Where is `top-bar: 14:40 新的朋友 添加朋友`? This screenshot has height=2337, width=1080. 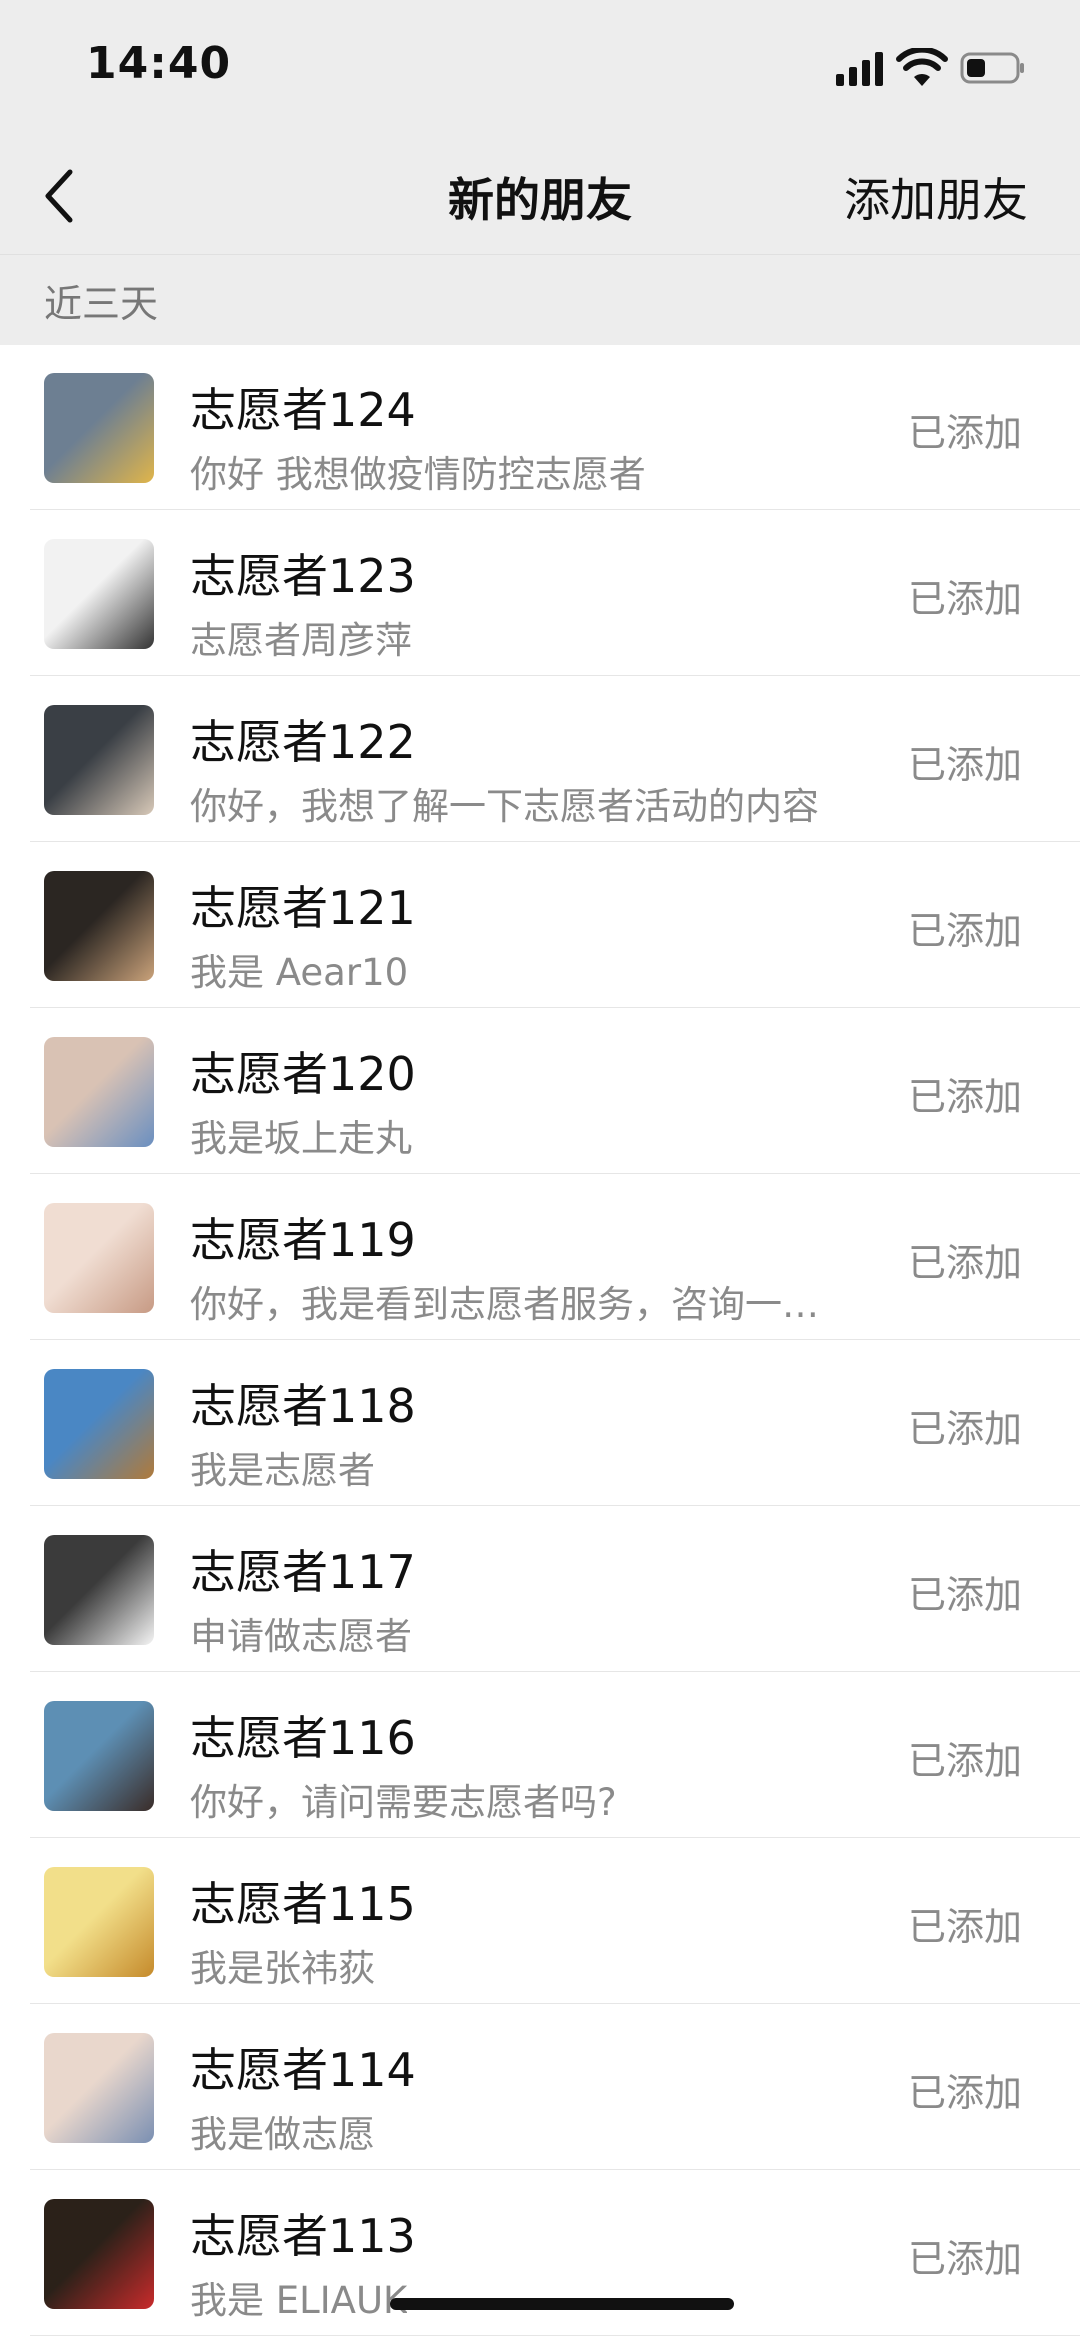
top-bar: 14:40 新的朋友 添加朋友 is located at coordinates (540, 127).